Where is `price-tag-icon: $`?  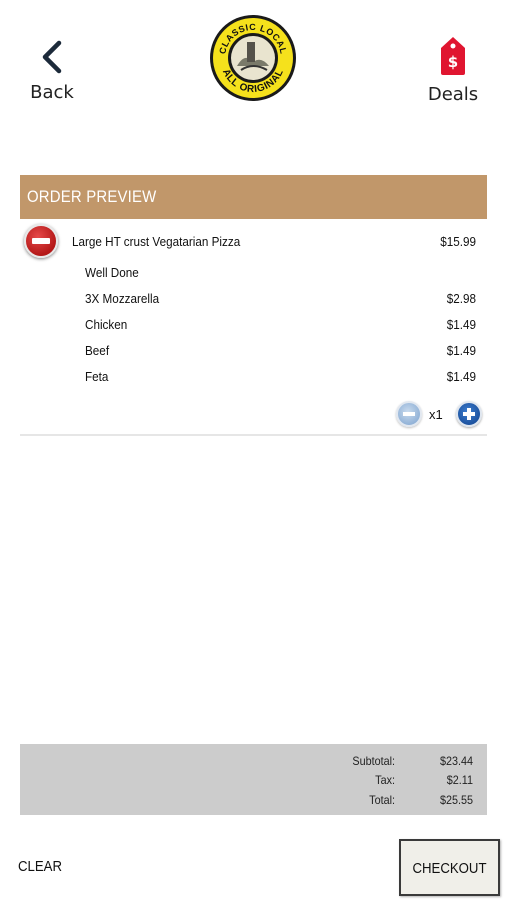 price-tag-icon: $ is located at coordinates (453, 56).